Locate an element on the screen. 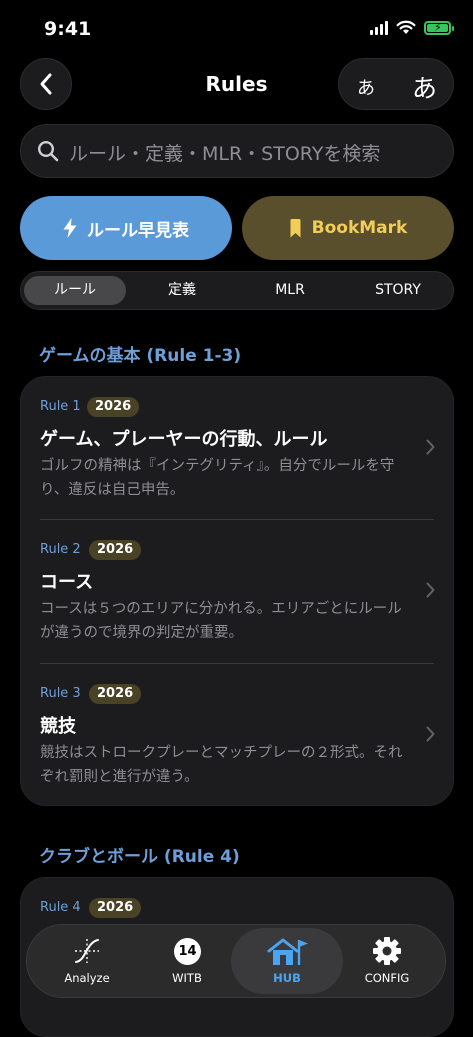  tab-bar: Analyze 14 WITB HUB CONFIG is located at coordinates (236, 961).